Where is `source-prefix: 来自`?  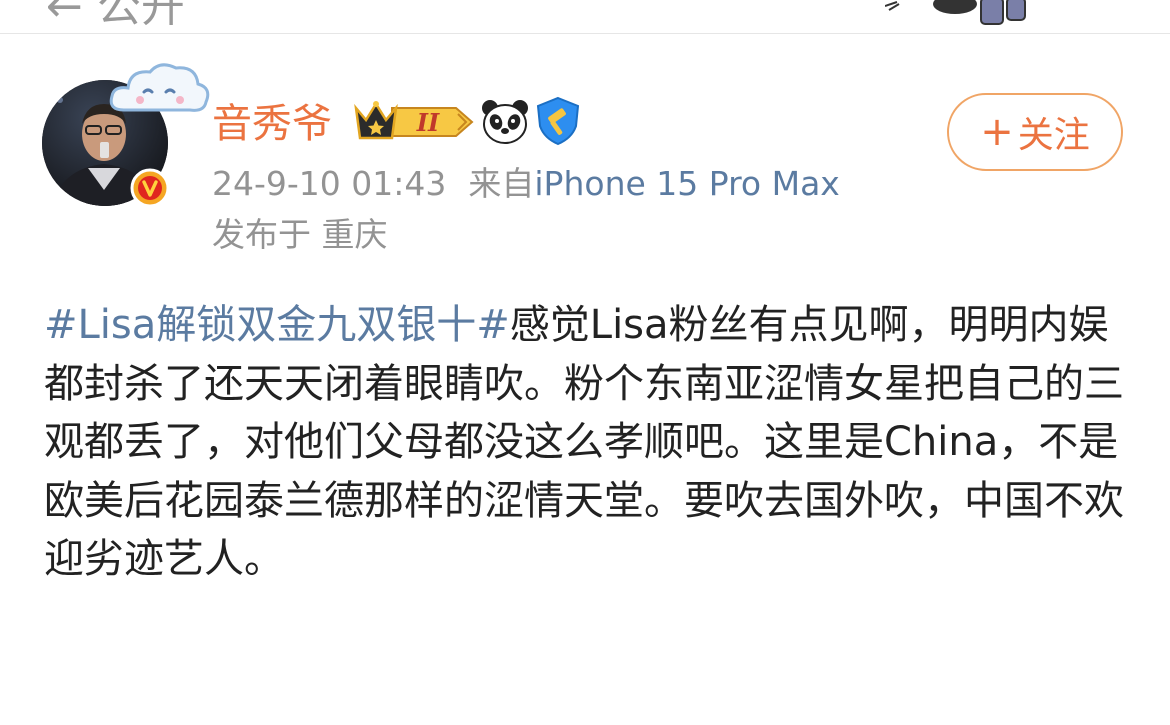 source-prefix: 来自 is located at coordinates (501, 183).